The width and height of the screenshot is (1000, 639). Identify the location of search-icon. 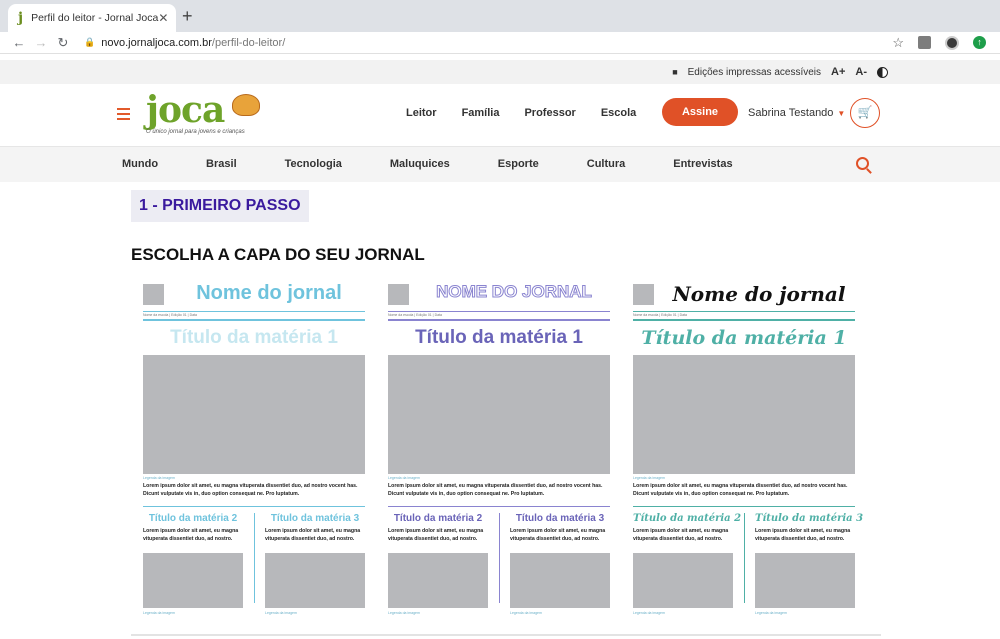
(862, 163).